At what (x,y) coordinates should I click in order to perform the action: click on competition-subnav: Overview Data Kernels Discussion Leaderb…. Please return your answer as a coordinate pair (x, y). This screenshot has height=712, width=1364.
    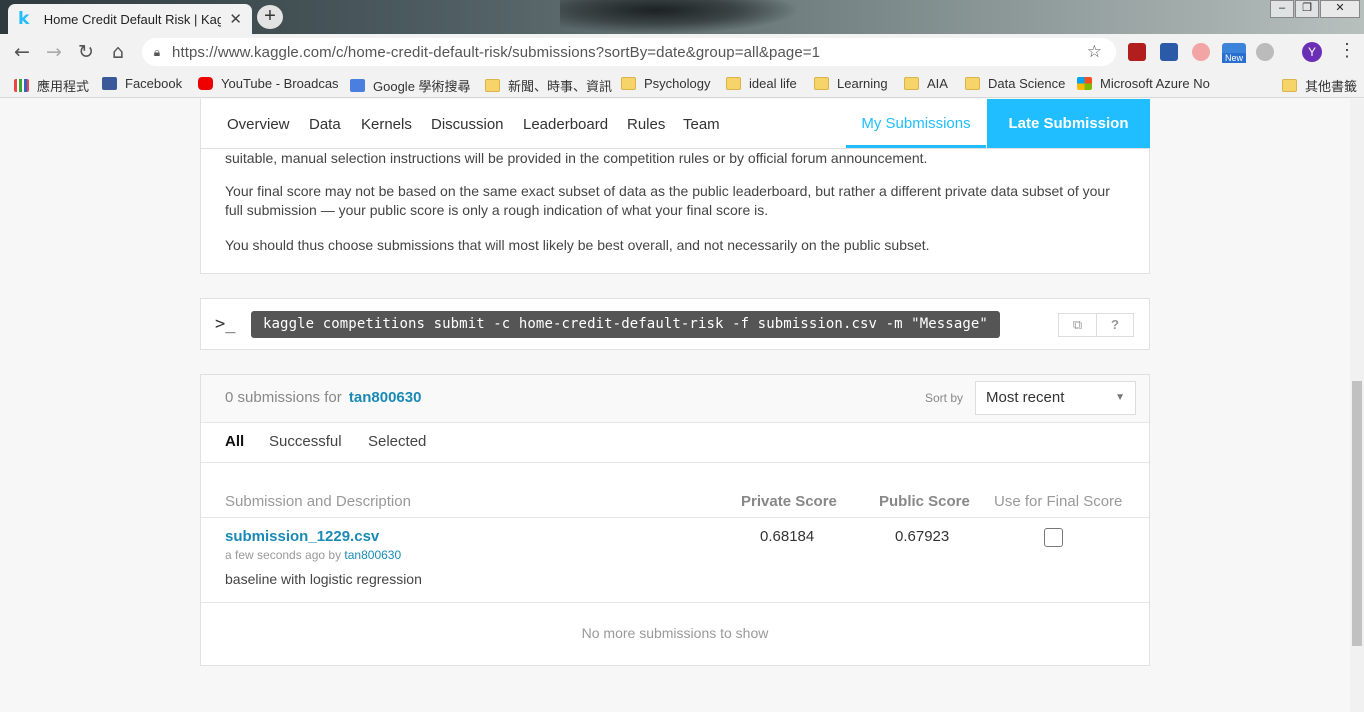
    Looking at the image, I should click on (675, 124).